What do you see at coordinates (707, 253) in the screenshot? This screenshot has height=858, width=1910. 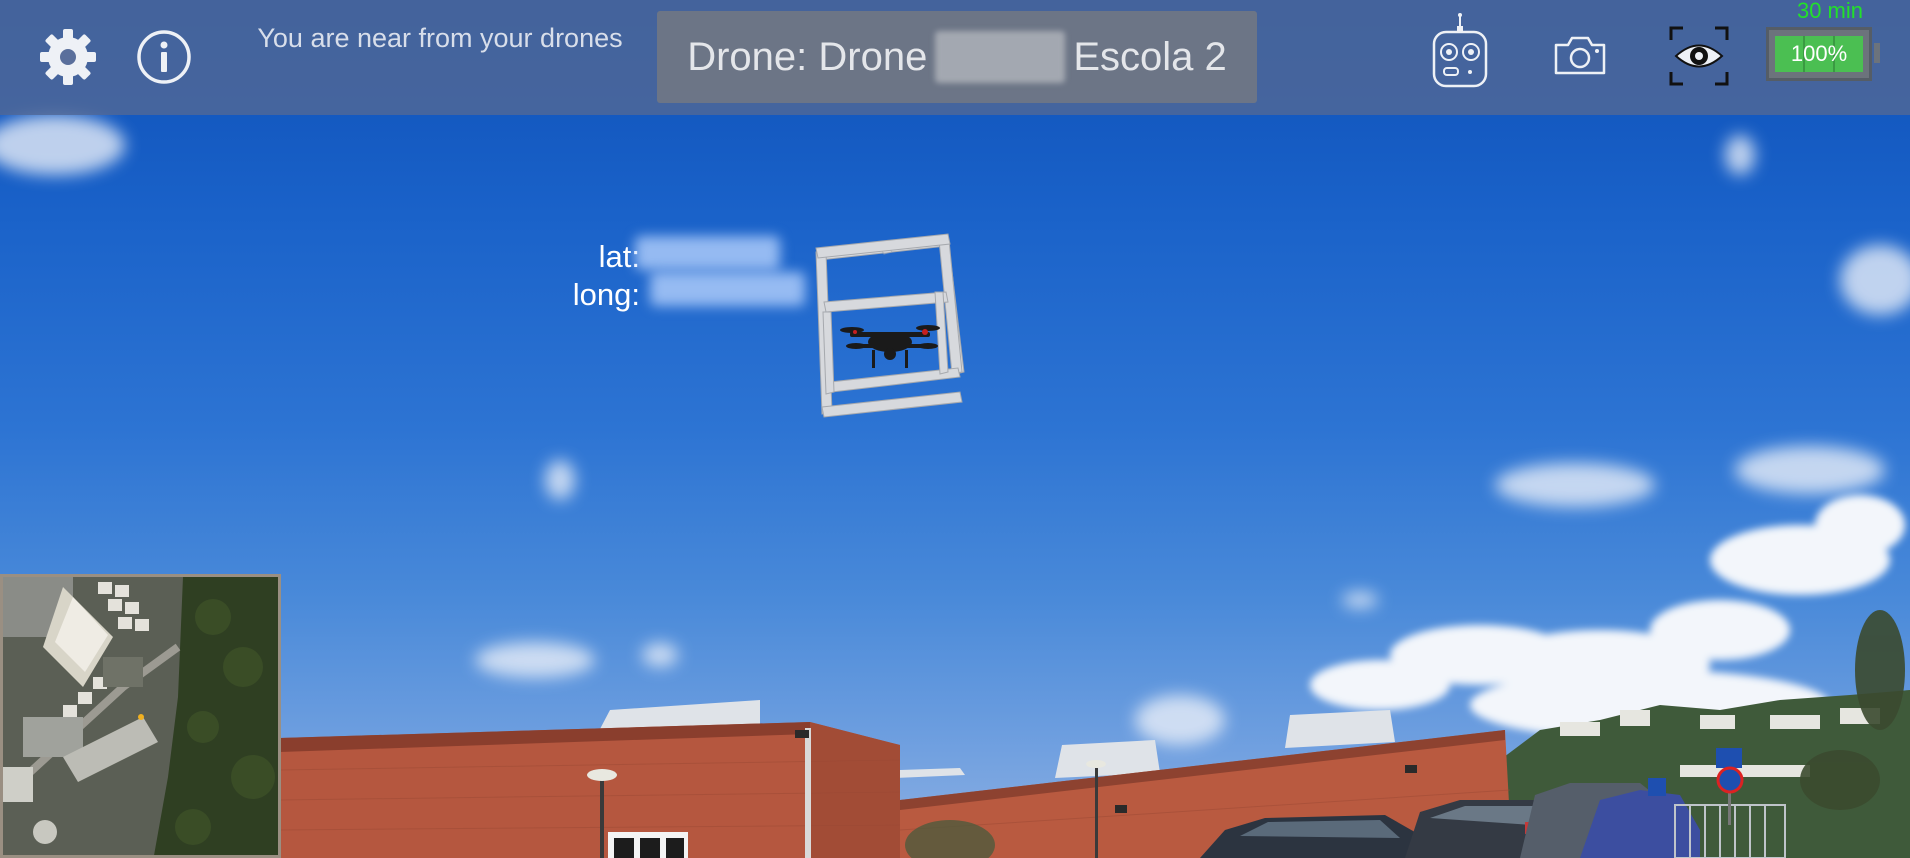 I see `redacted-latitude` at bounding box center [707, 253].